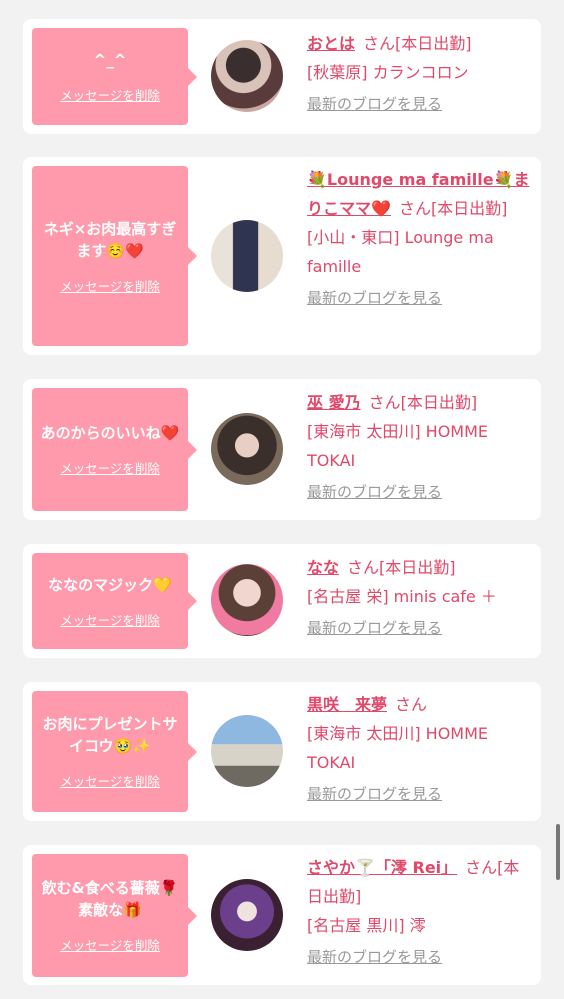 The height and width of the screenshot is (999, 564). I want to click on cast-name-link: 巫 愛乃, so click(334, 402).